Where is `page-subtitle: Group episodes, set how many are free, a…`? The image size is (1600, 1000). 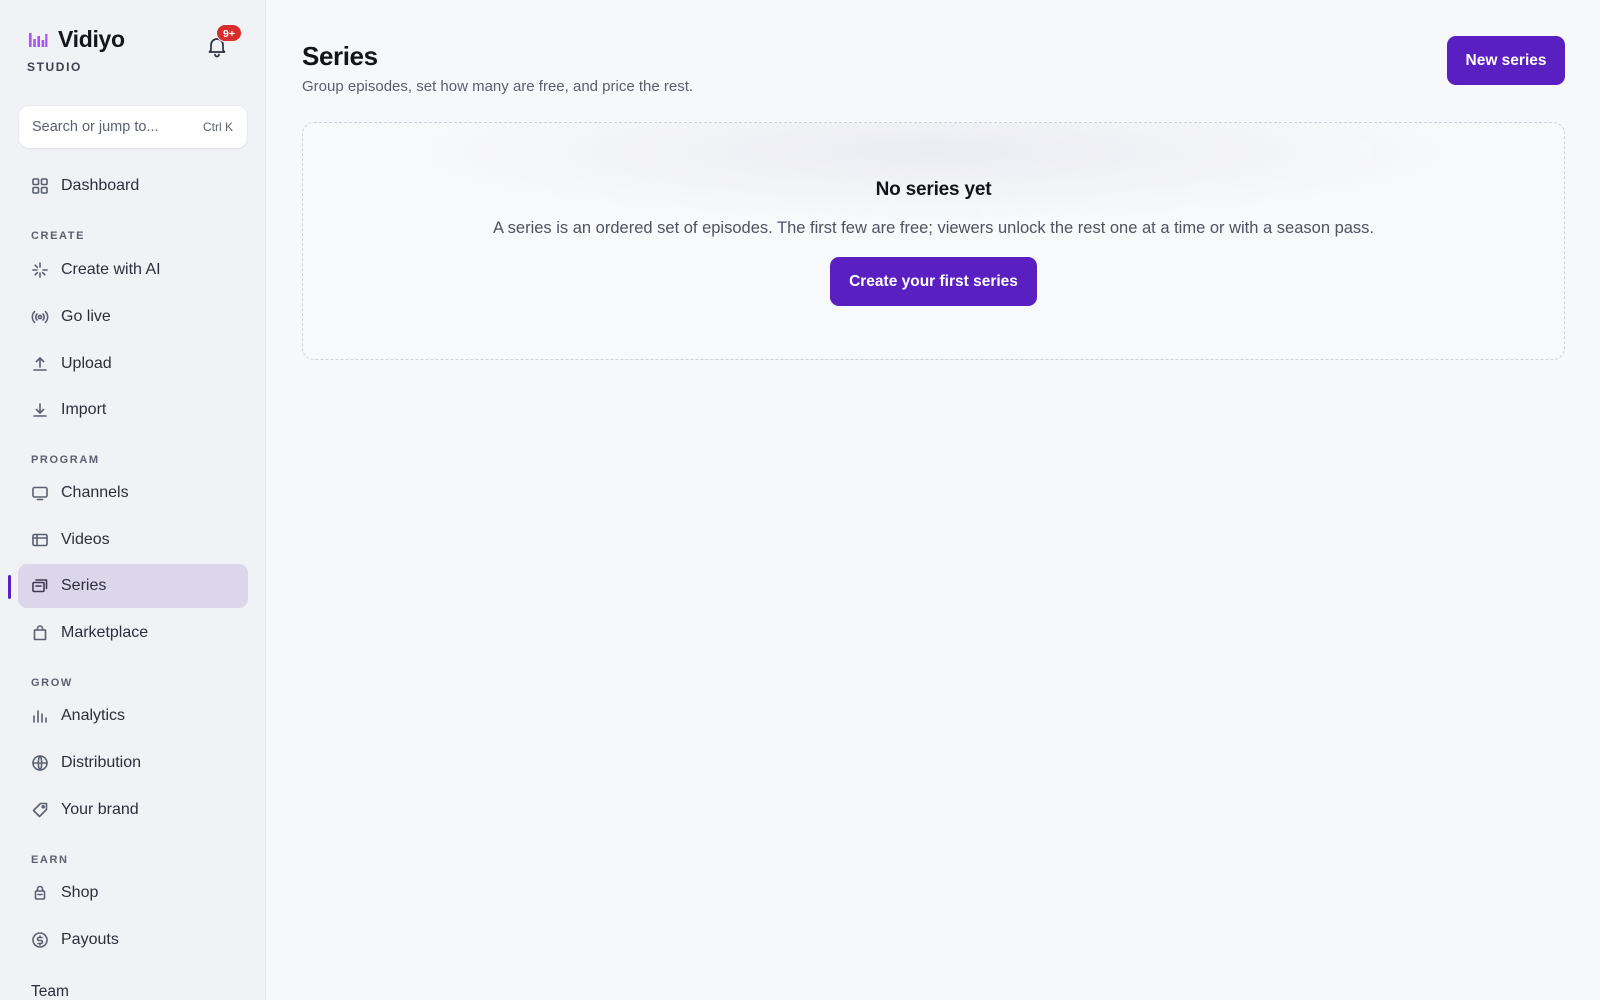 page-subtitle: Group episodes, set how many are free, a… is located at coordinates (498, 86).